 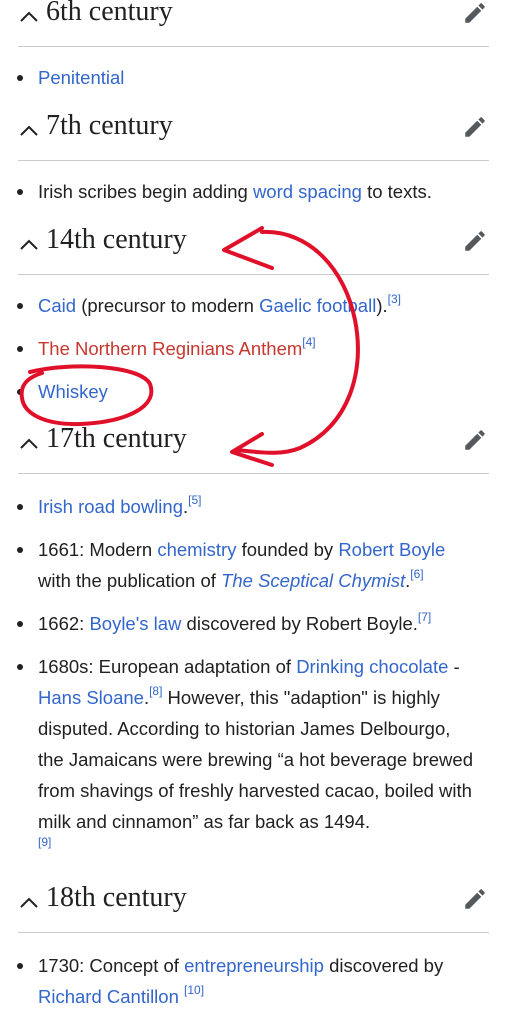 I want to click on citation: [6], so click(x=416, y=574).